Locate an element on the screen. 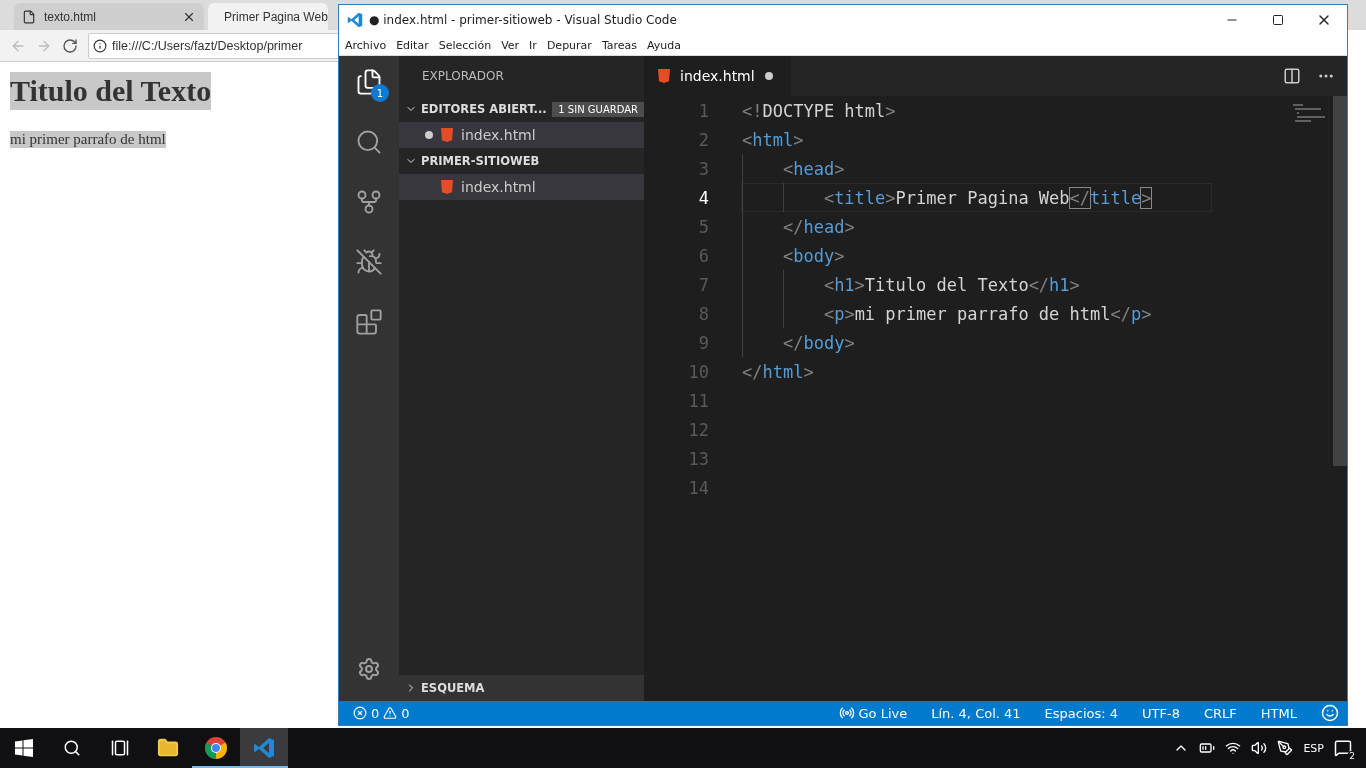 The width and height of the screenshot is (1366, 768). code-line: <!DOCTYPE html> is located at coordinates (819, 111).